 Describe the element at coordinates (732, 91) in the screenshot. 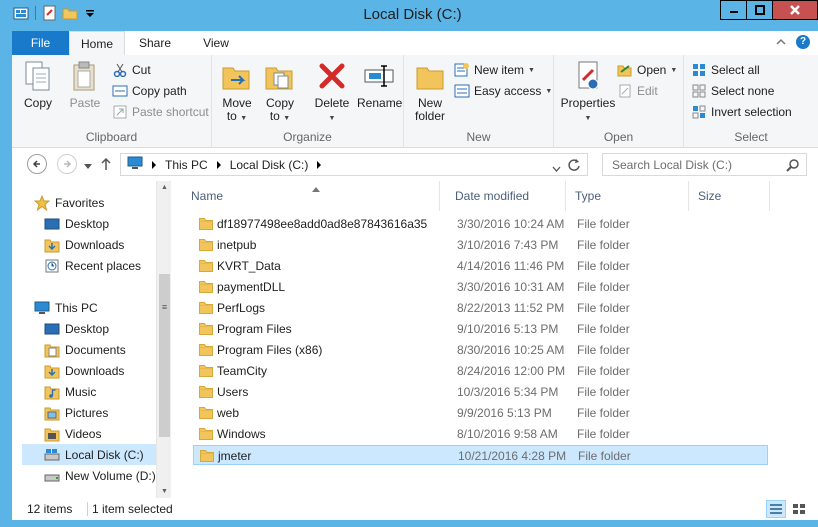

I see `select-none-button: Select none` at that location.